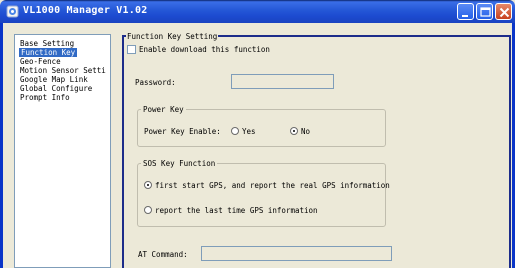 The width and height of the screenshot is (515, 268). What do you see at coordinates (12, 11) in the screenshot?
I see `app-icon` at bounding box center [12, 11].